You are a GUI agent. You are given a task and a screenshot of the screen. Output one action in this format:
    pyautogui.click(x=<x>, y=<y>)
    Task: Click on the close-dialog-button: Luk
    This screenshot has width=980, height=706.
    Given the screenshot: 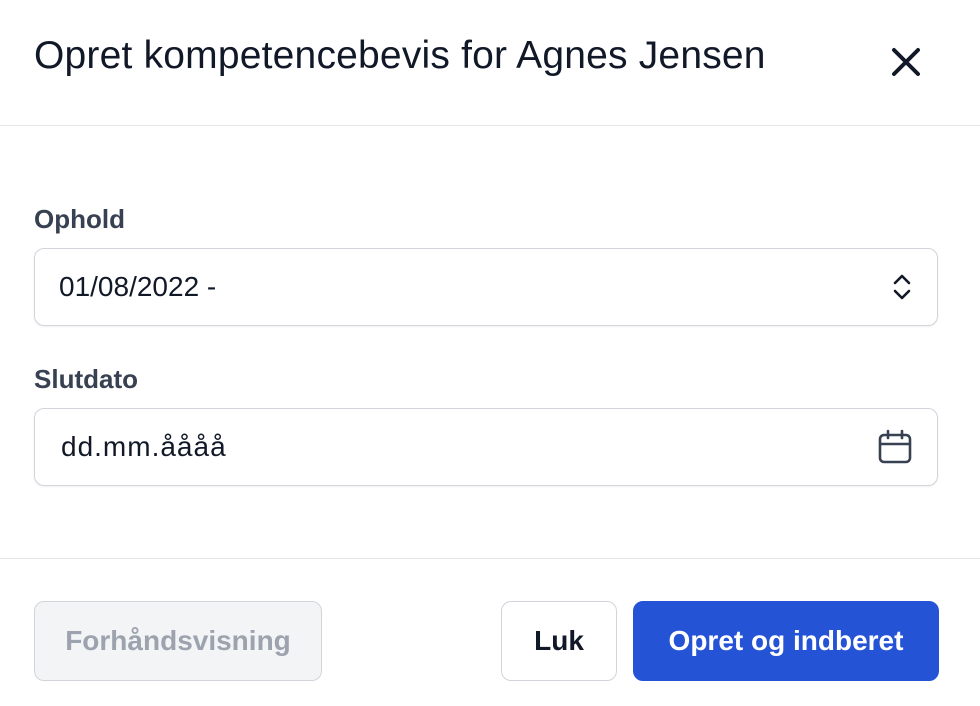 What is the action you would take?
    pyautogui.click(x=559, y=641)
    